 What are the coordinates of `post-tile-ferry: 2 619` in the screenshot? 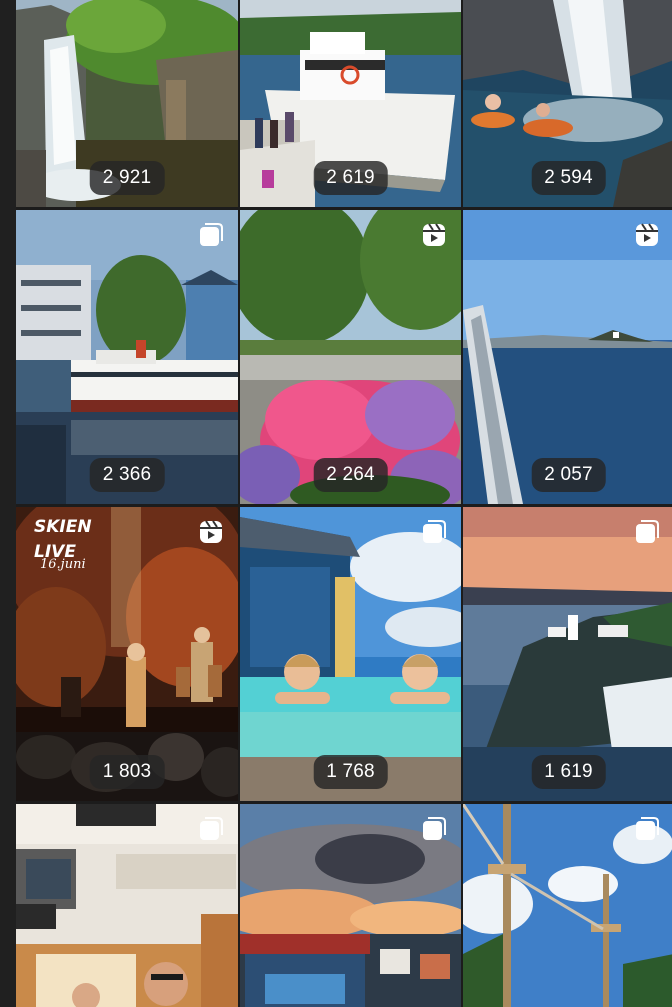 It's located at (350, 103).